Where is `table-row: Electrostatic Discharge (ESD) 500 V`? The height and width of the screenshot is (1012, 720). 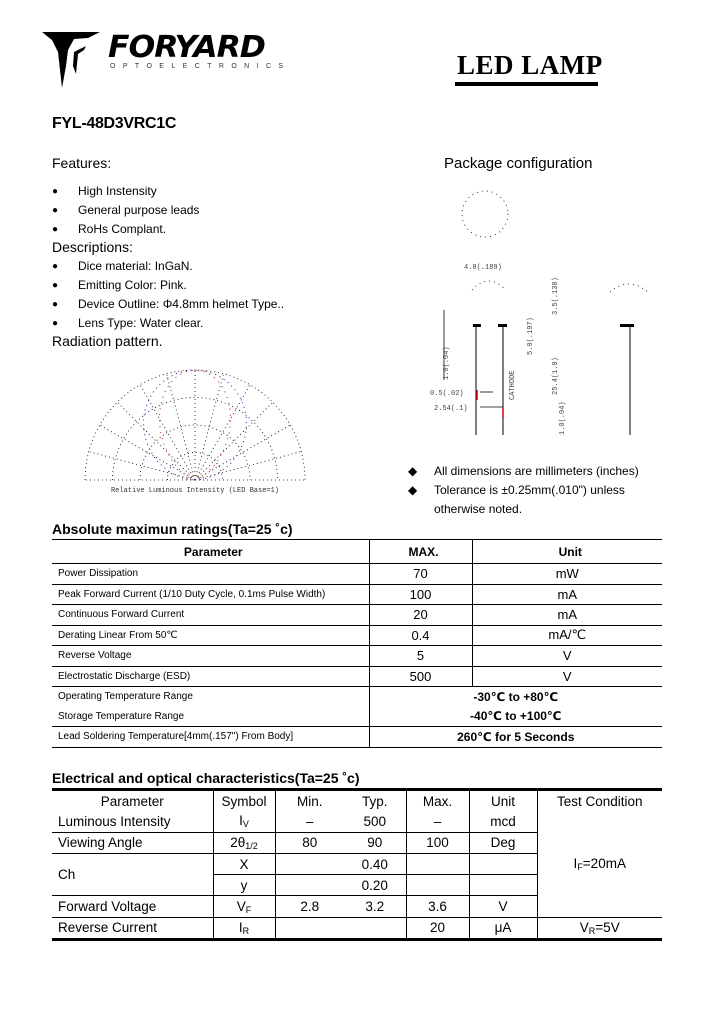 table-row: Electrostatic Discharge (ESD) 500 V is located at coordinates (357, 676).